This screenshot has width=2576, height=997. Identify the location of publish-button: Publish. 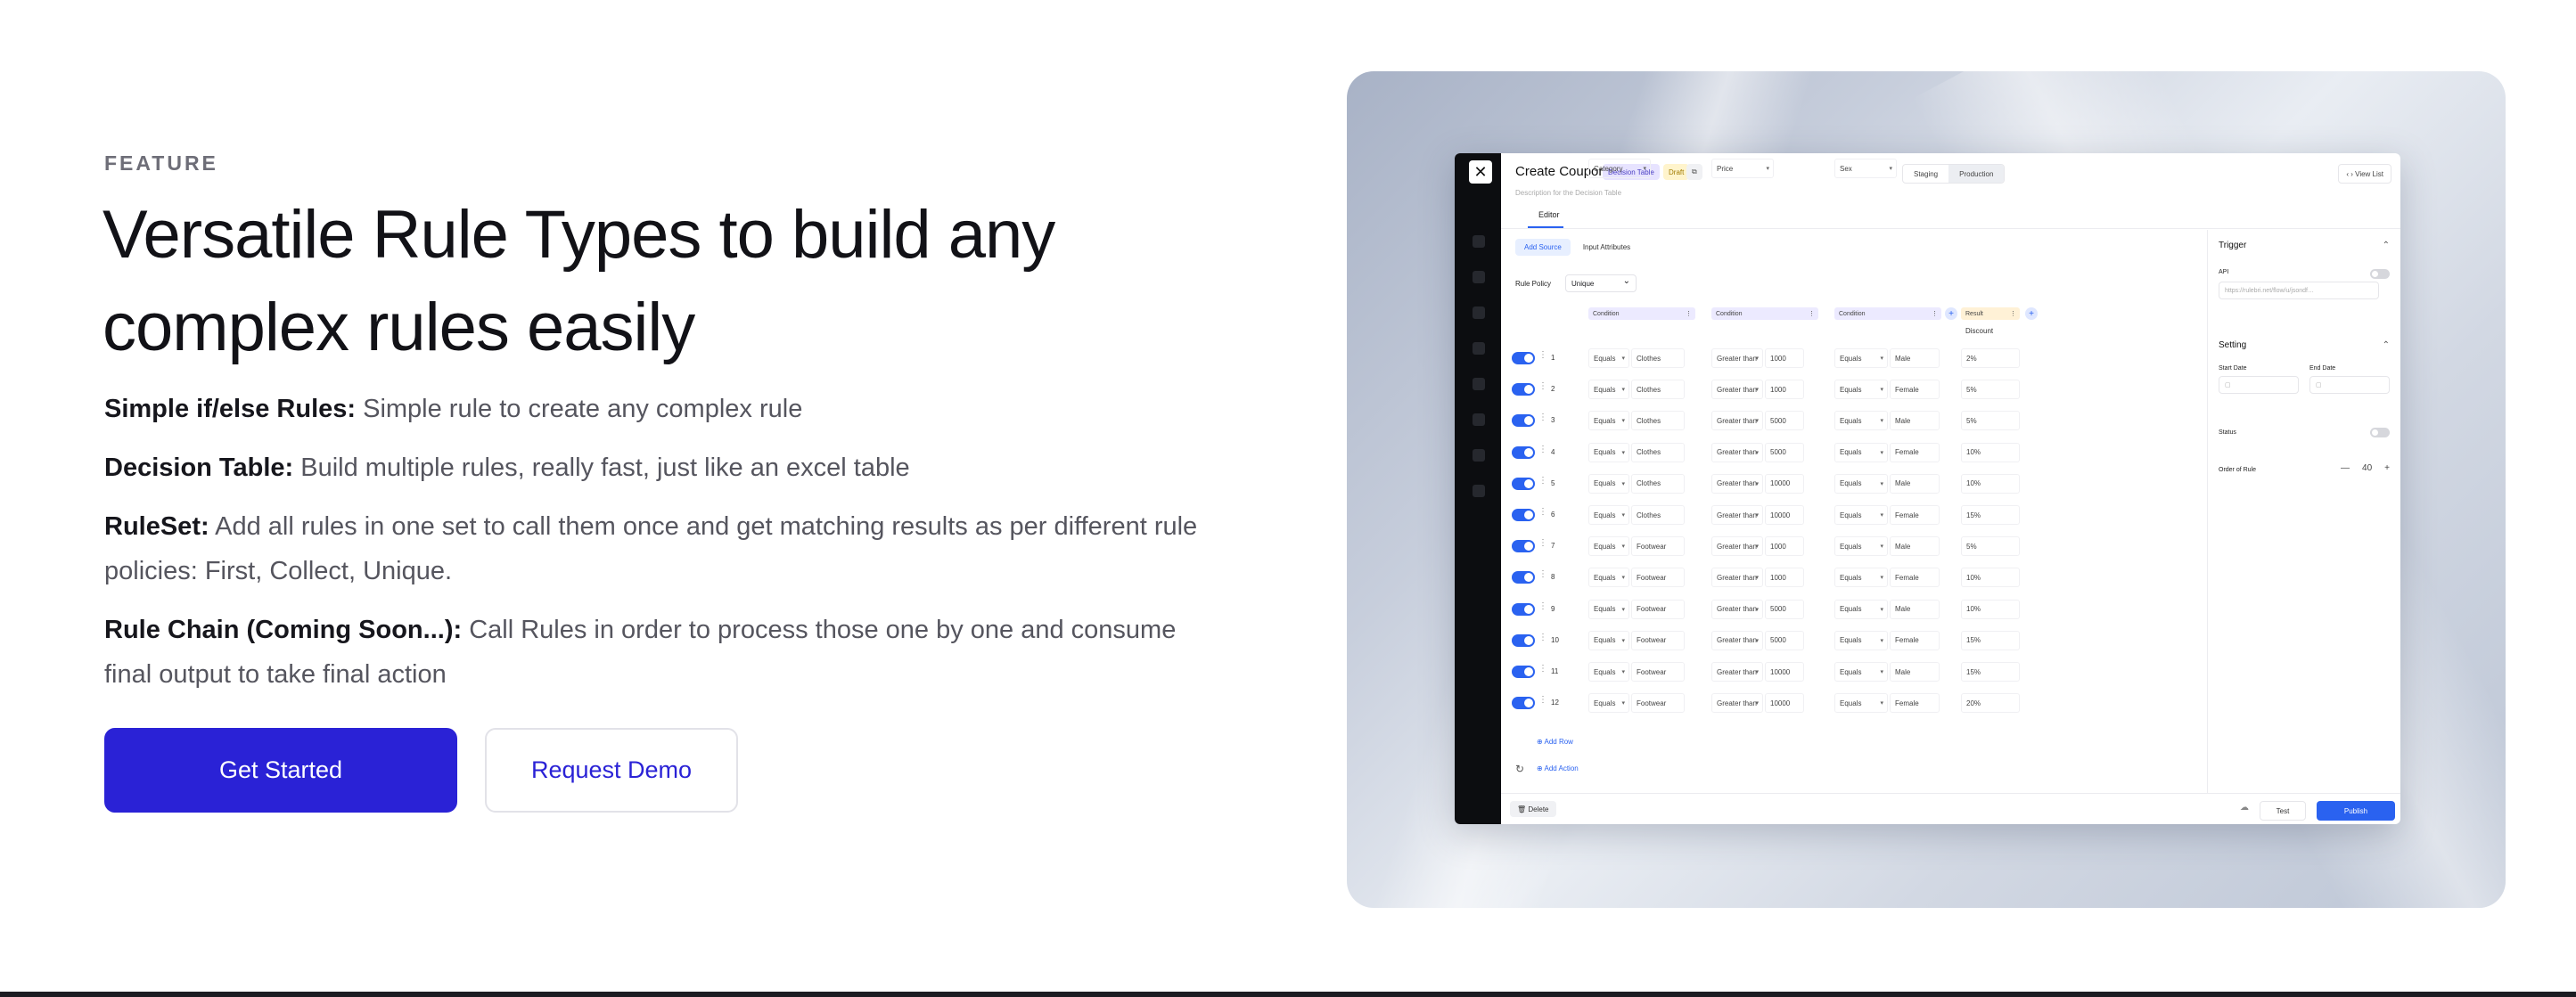
(2356, 811).